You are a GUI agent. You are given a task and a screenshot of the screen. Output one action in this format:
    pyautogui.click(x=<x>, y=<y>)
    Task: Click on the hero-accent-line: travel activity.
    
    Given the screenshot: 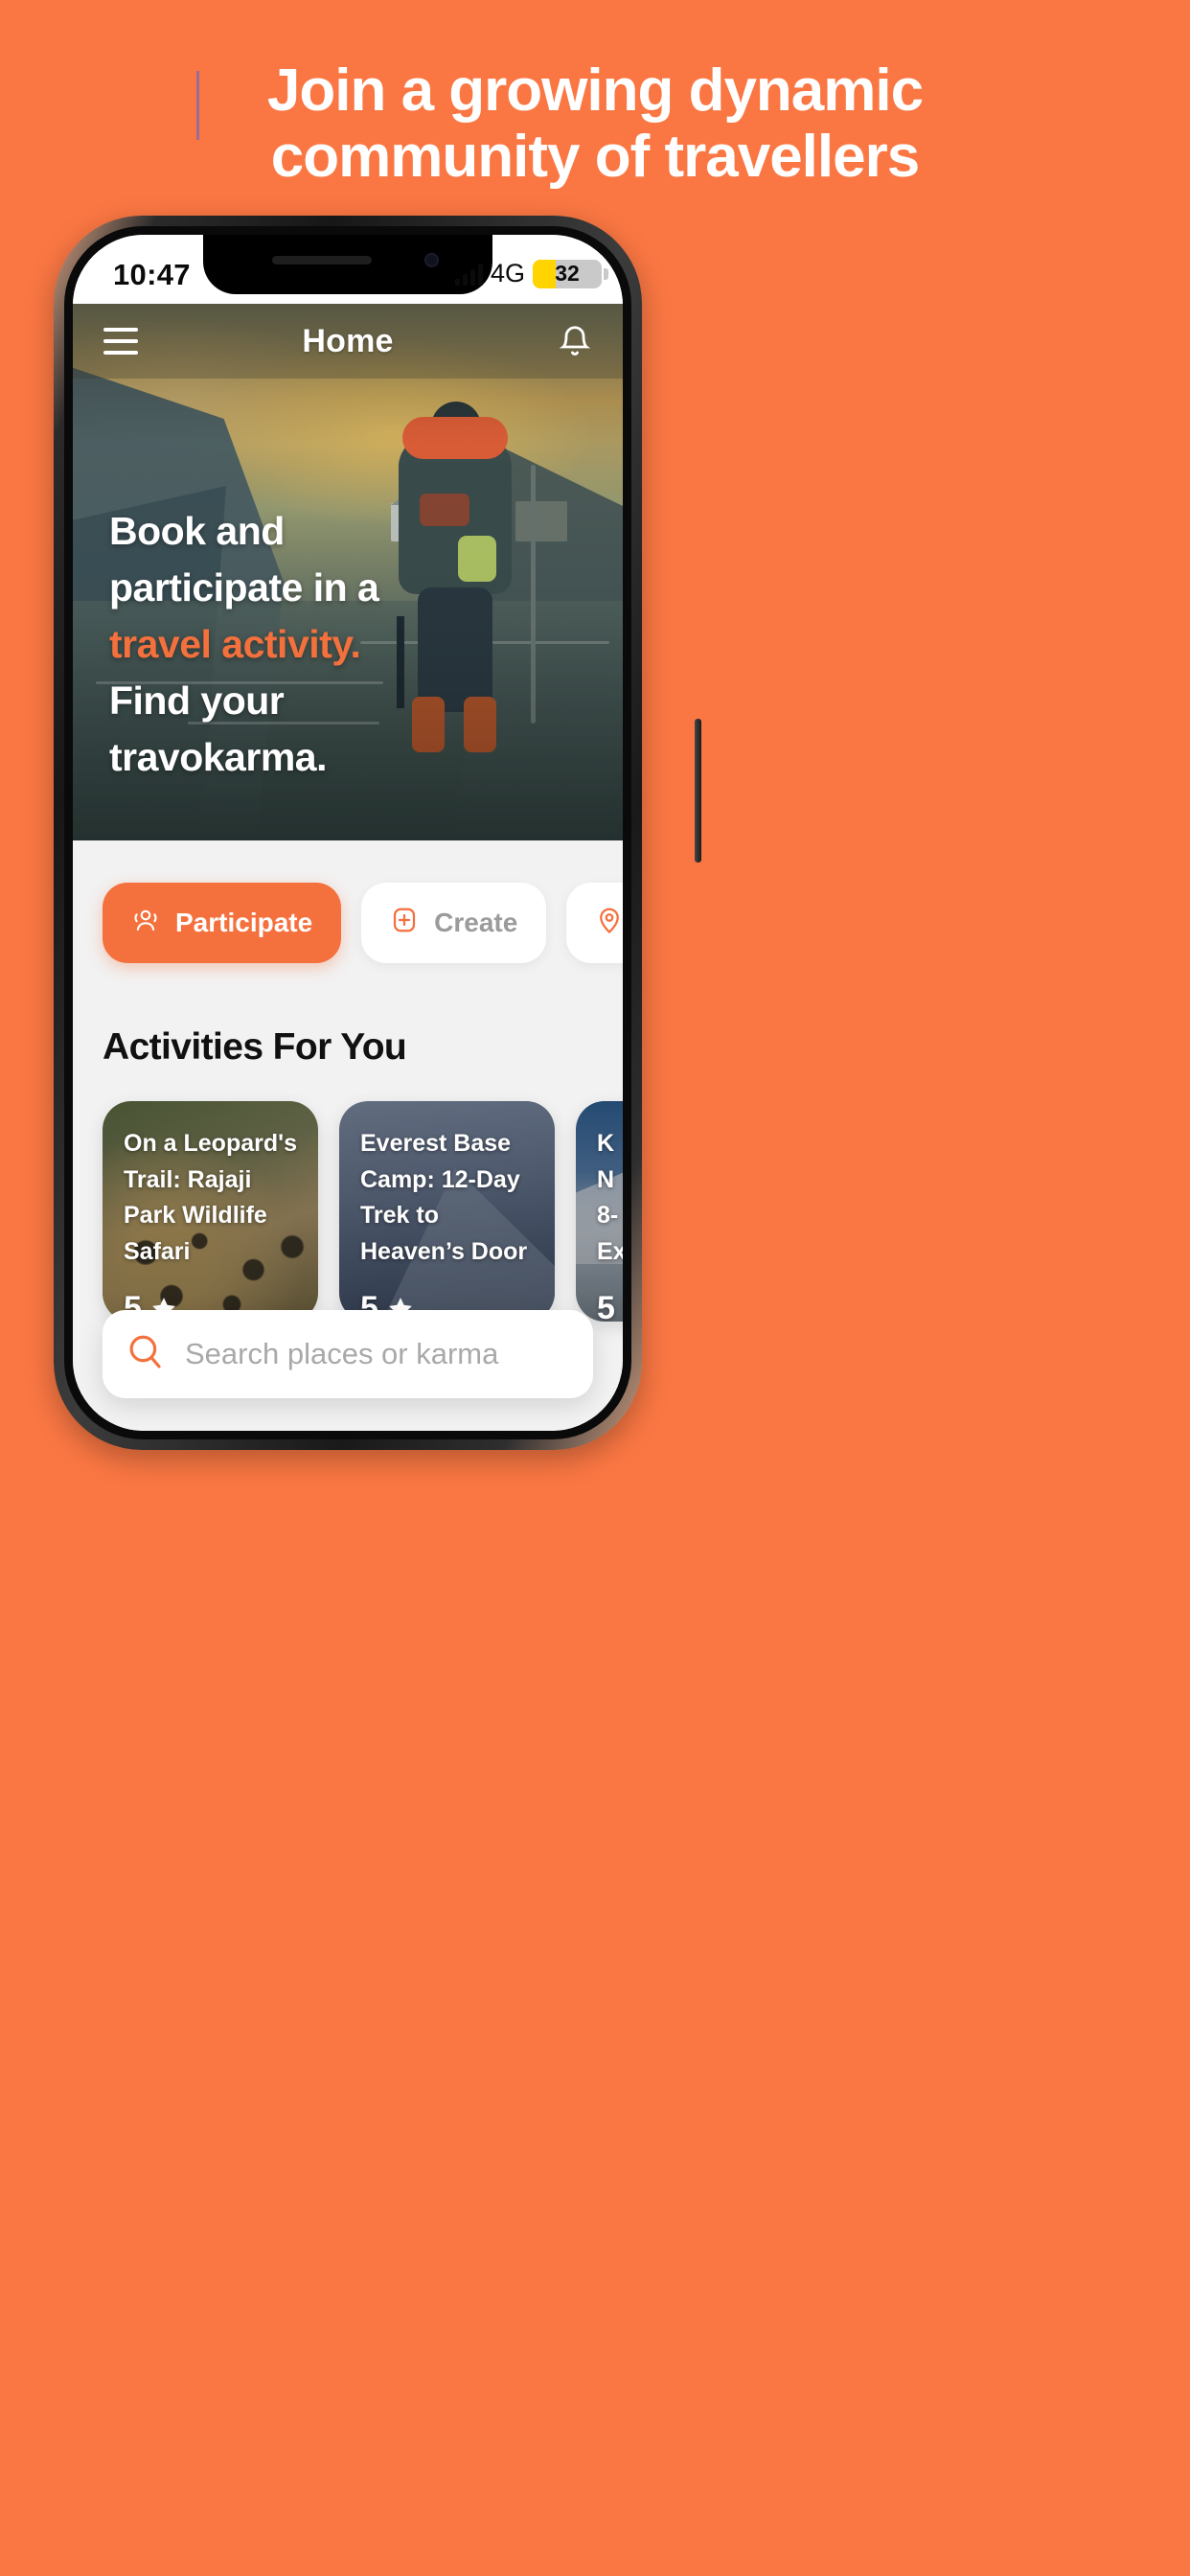 What is the action you would take?
    pyautogui.click(x=235, y=644)
    